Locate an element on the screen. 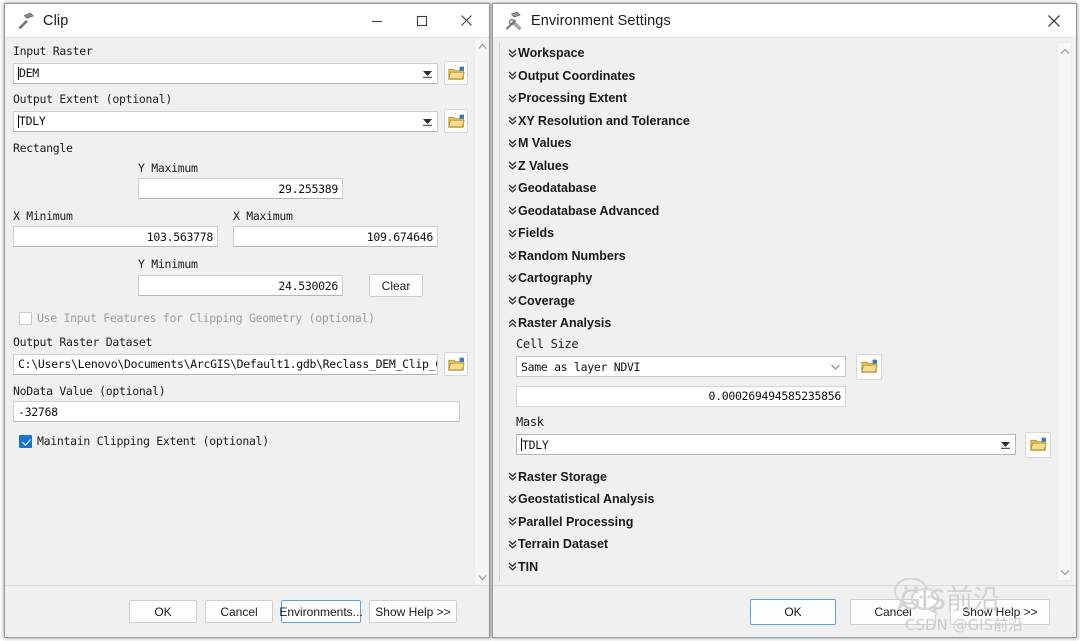  env-category-processing-extent: Processing Extent is located at coordinates (777, 98).